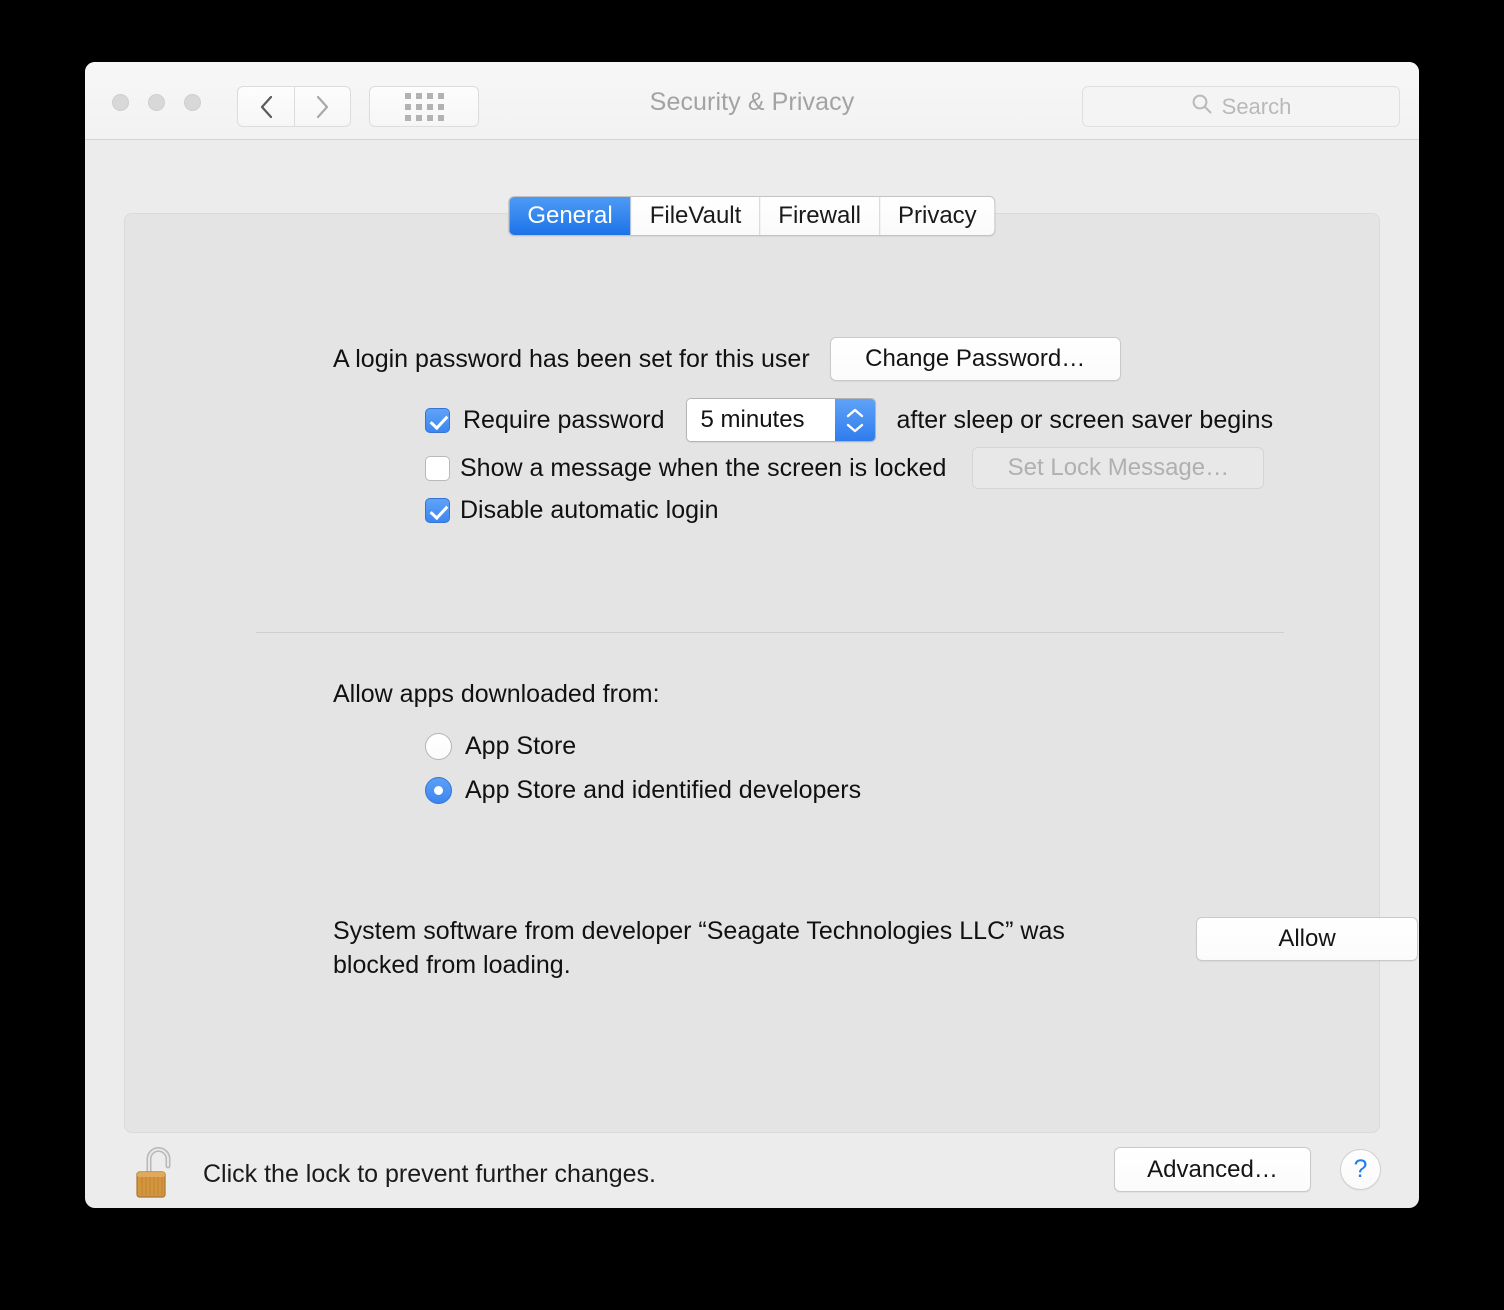 Image resolution: width=1504 pixels, height=1310 pixels. I want to click on disable-automatic-login-checkbox, so click(437, 510).